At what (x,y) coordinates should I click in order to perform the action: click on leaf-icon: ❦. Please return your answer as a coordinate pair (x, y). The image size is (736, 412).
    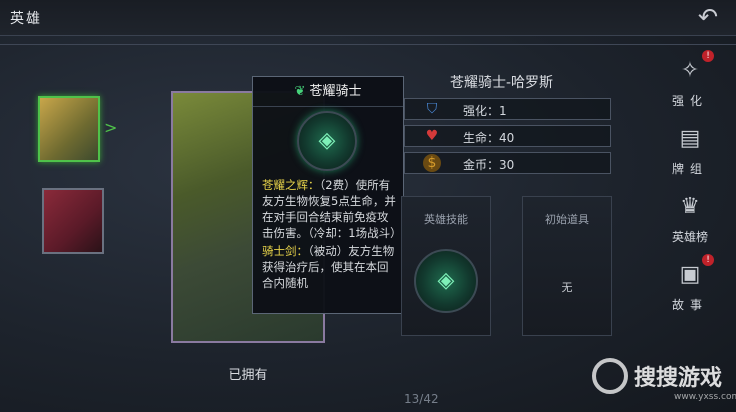
    Looking at the image, I should click on (300, 91).